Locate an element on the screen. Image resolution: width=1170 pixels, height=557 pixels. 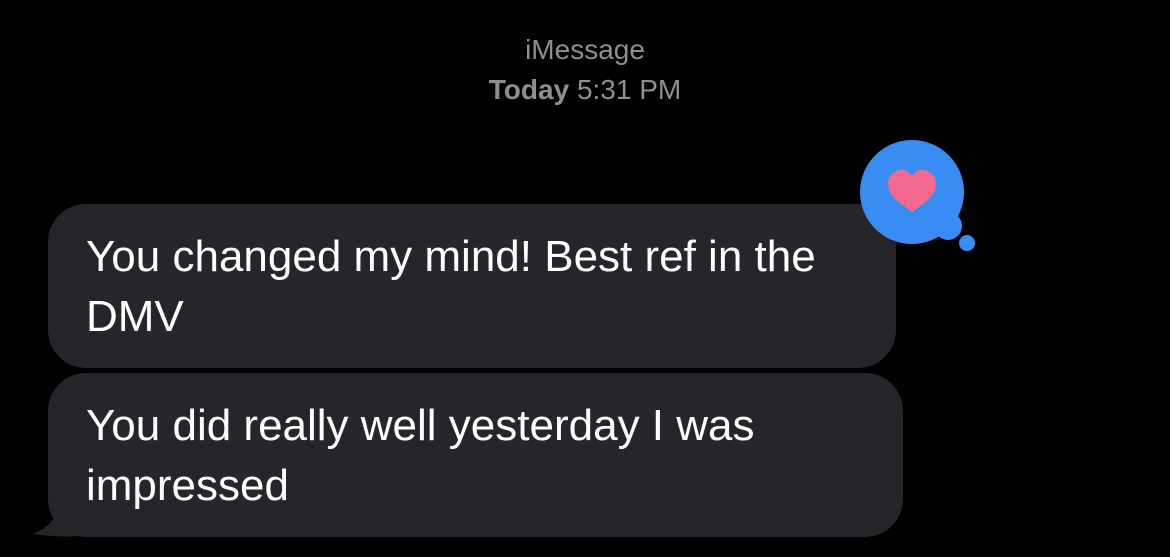
bubble-tail is located at coordinates (61, 518).